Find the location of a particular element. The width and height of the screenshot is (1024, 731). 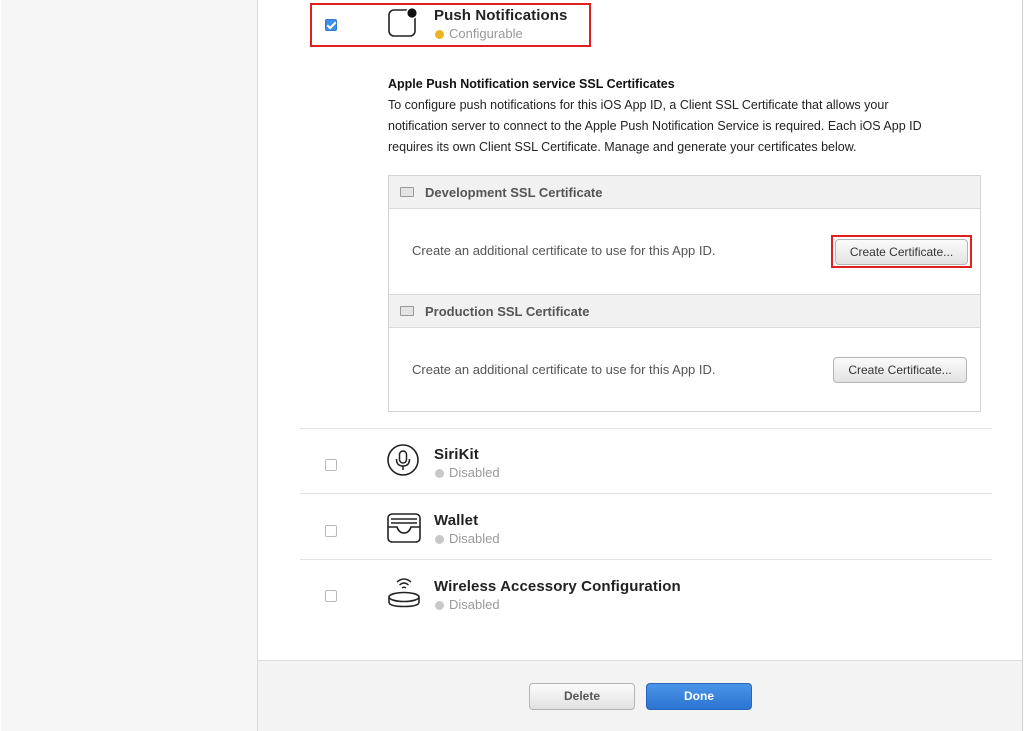

push-notifications-name: Push Notifications is located at coordinates (501, 15).